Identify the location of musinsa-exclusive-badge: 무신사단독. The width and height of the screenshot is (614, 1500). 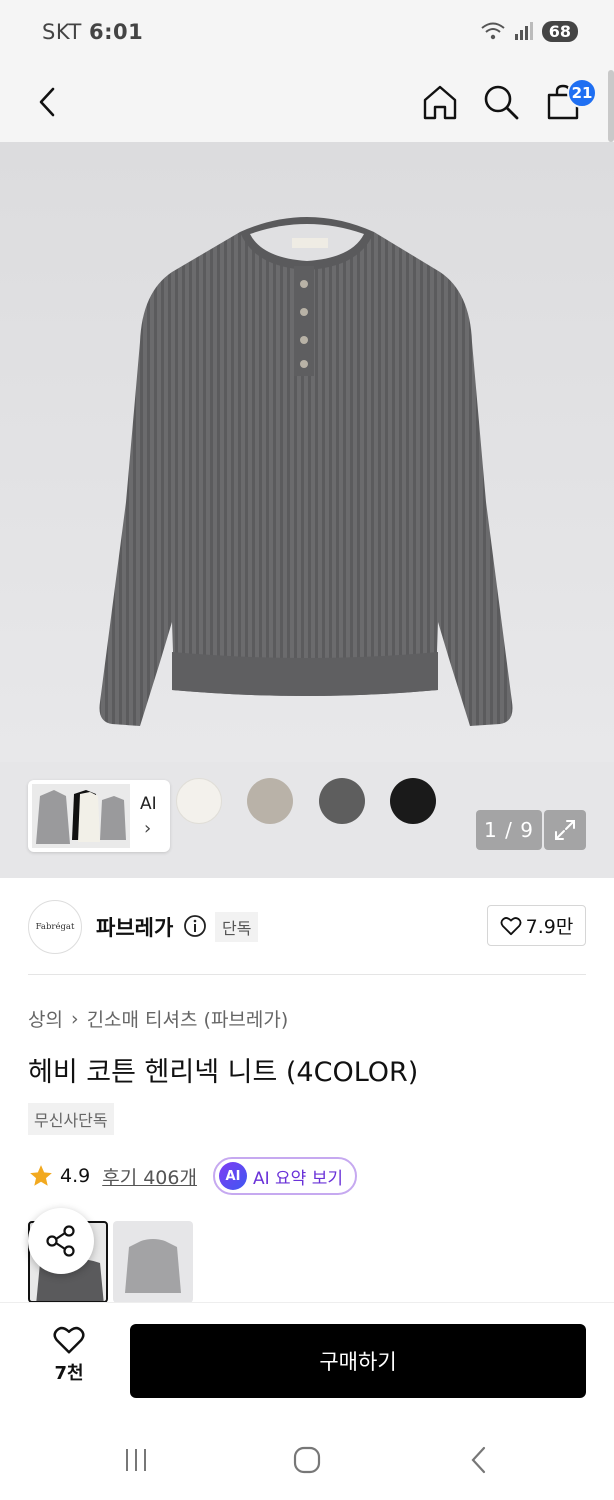
(71, 1119).